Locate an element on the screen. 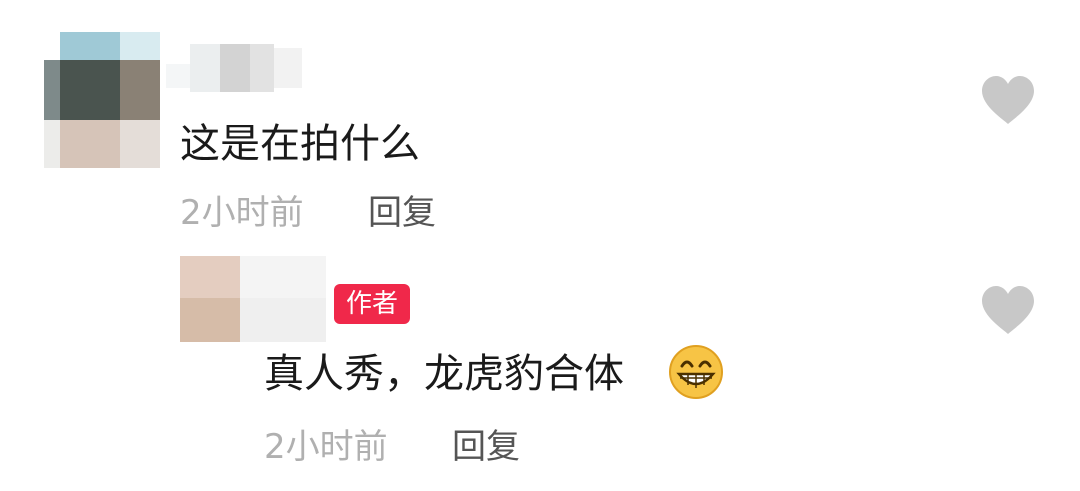  author-badge: 作者 is located at coordinates (372, 304).